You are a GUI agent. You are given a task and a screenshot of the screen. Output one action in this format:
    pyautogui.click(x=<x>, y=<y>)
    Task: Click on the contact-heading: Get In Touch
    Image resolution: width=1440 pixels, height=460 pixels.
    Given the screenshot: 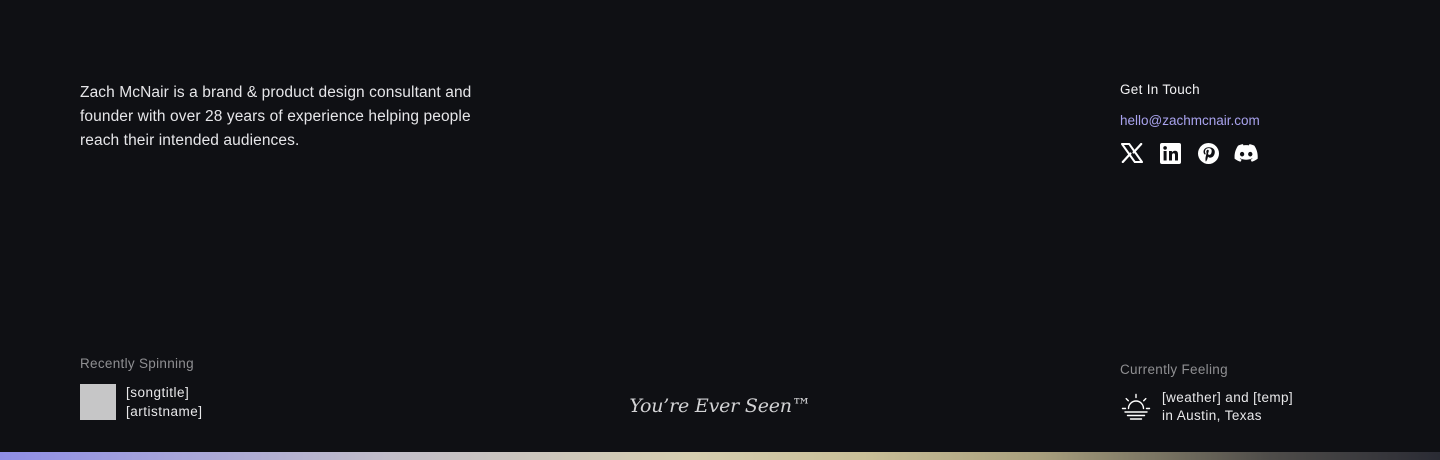 What is the action you would take?
    pyautogui.click(x=1160, y=89)
    